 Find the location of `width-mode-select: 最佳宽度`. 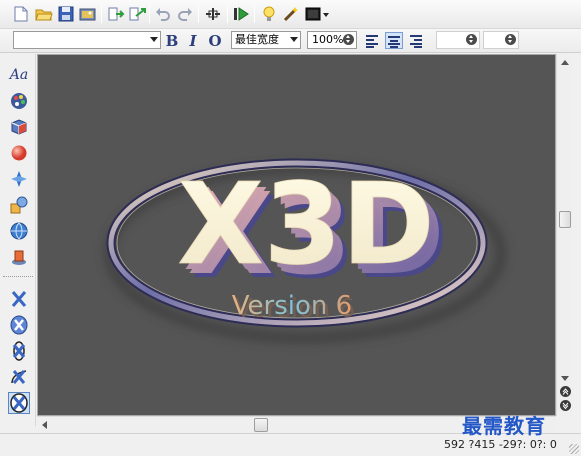

width-mode-select: 最佳宽度 is located at coordinates (266, 40).